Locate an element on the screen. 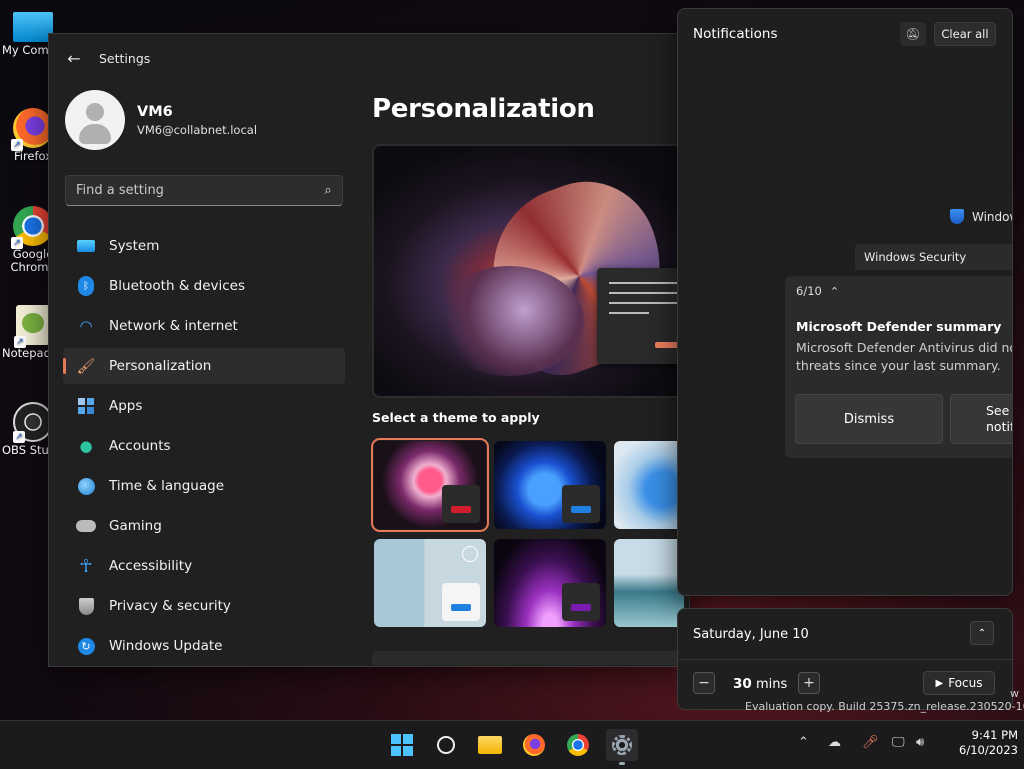 This screenshot has height=769, width=1024. sidebar-item-label: Accounts is located at coordinates (140, 446).